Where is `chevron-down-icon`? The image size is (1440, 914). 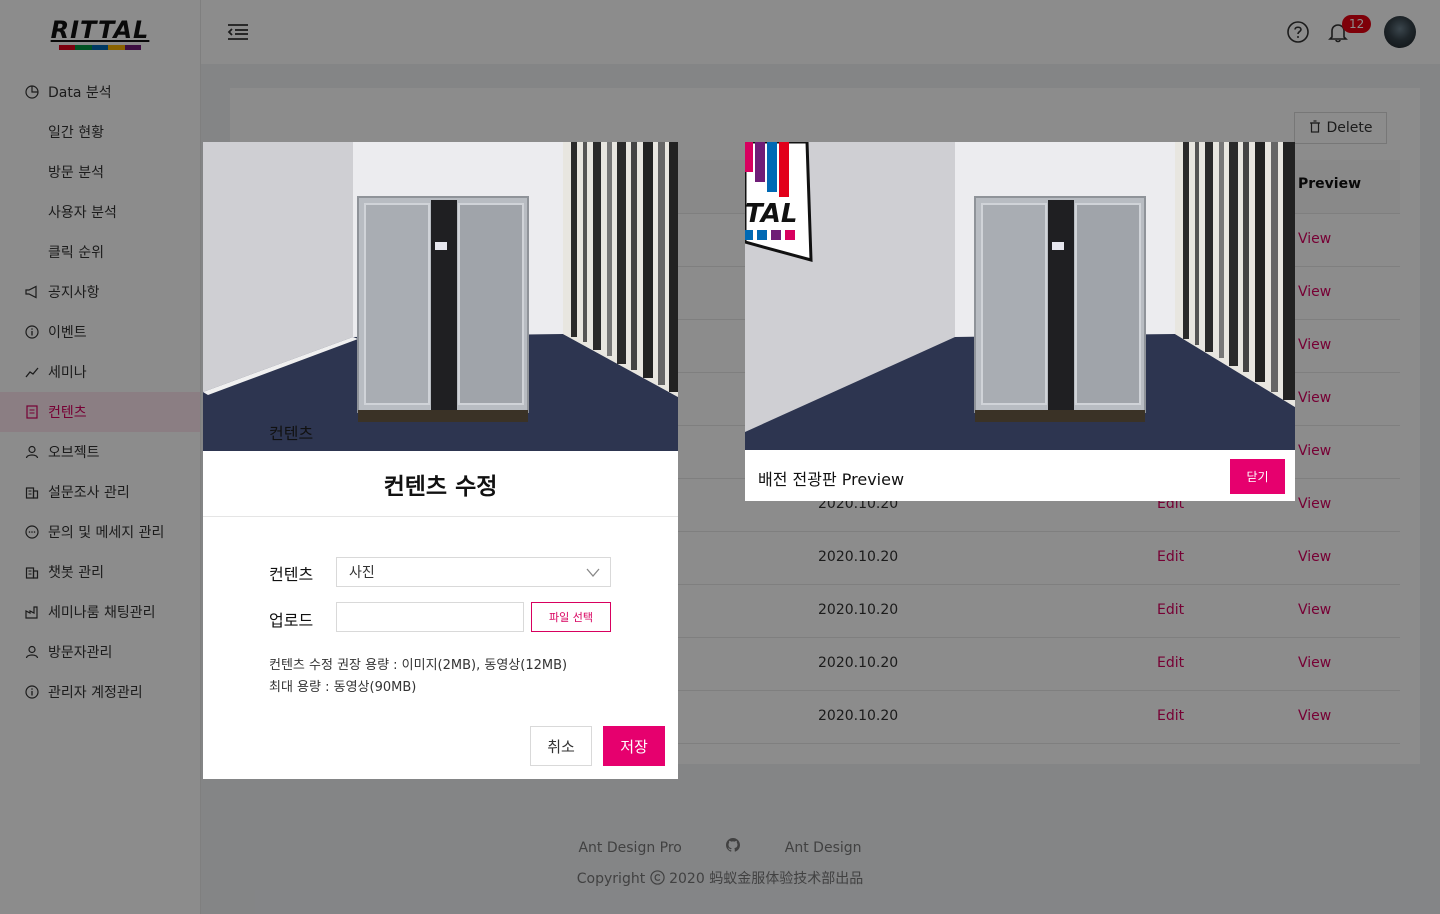 chevron-down-icon is located at coordinates (593, 574).